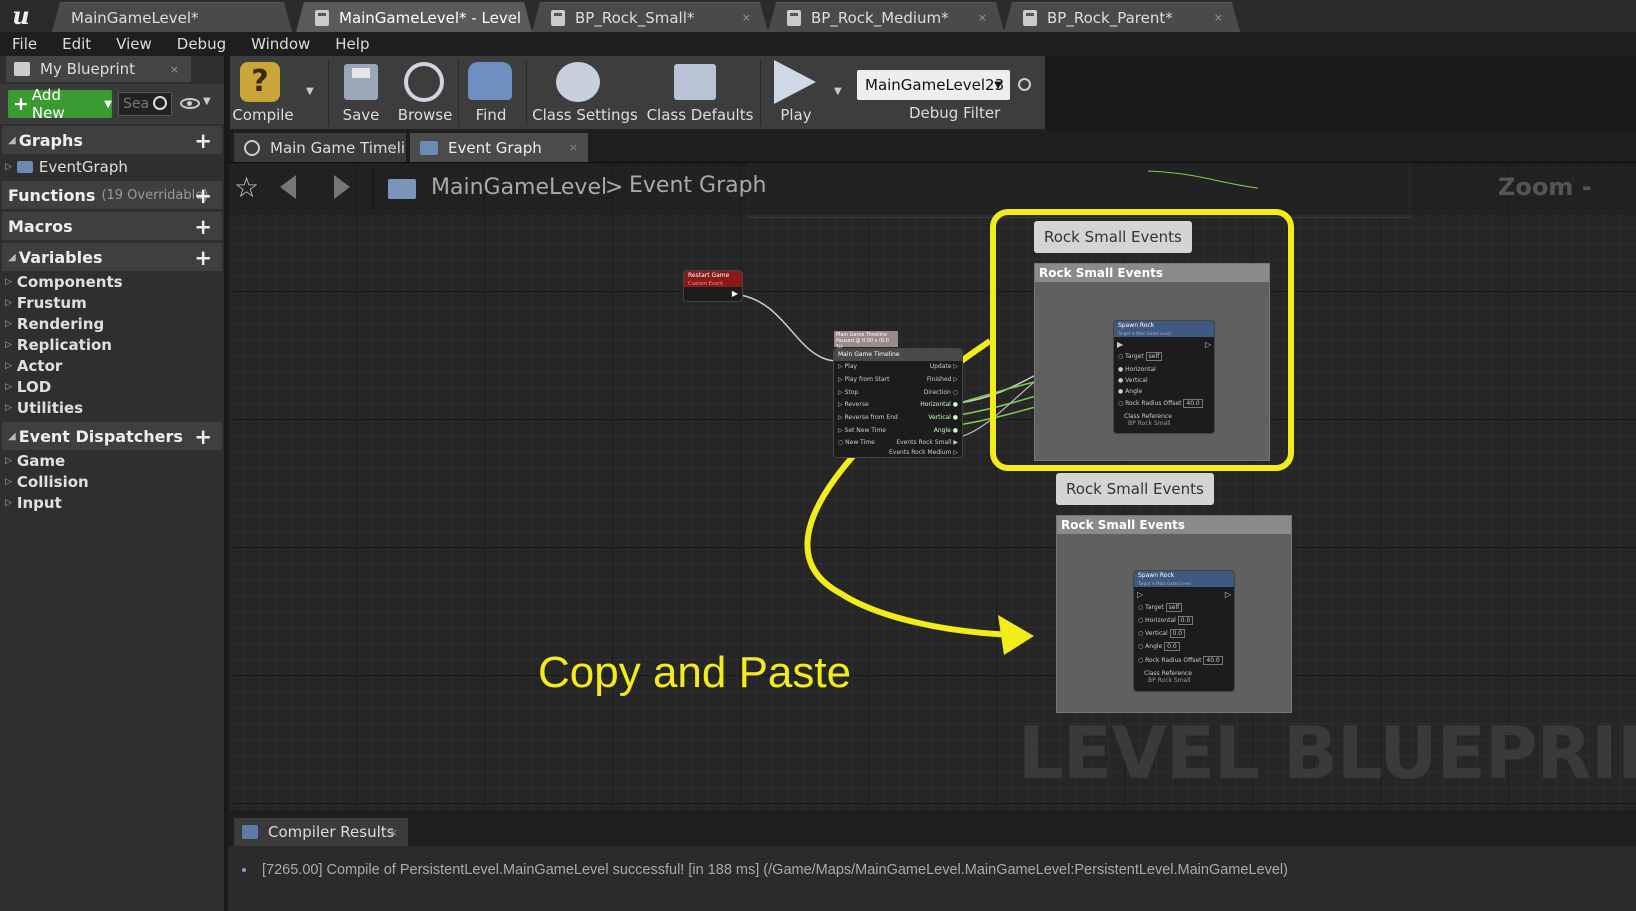  Describe the element at coordinates (848, 392) in the screenshot. I see `pin-stop: ▷ Stop` at that location.